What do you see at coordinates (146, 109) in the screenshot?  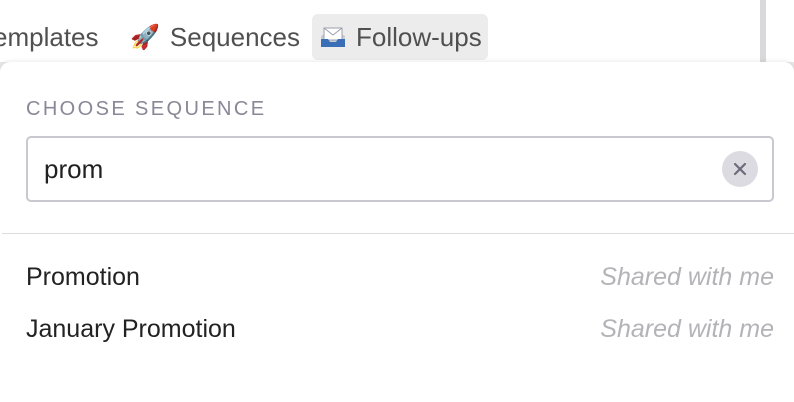 I see `dropdown-heading: CHOOSE SEQUENCE` at bounding box center [146, 109].